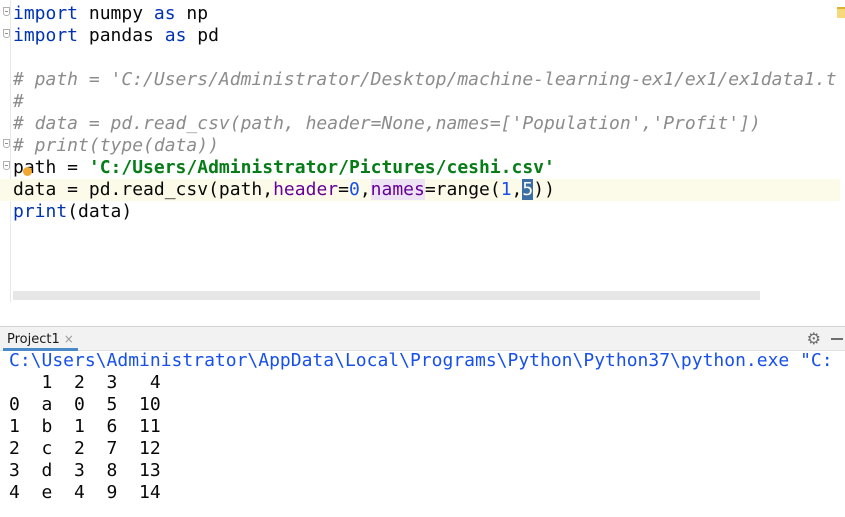 This screenshot has height=517, width=845. I want to click on code-line: print(data), so click(72, 212).